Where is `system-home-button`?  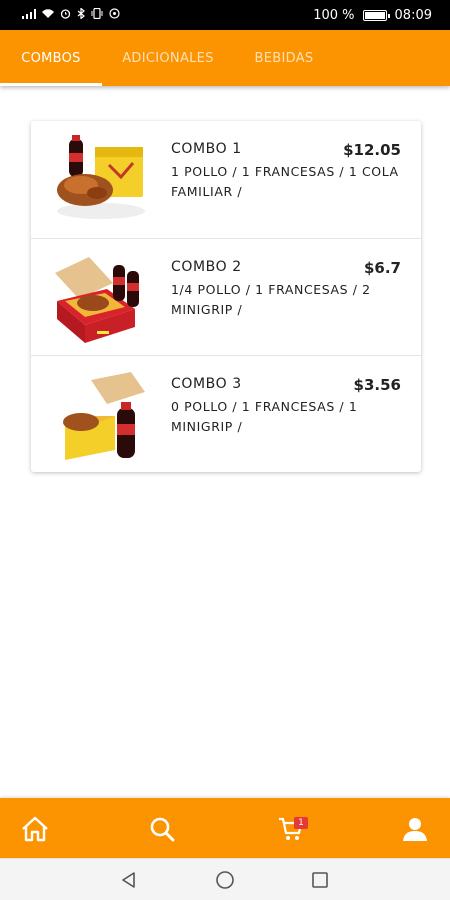
system-home-button is located at coordinates (225, 880).